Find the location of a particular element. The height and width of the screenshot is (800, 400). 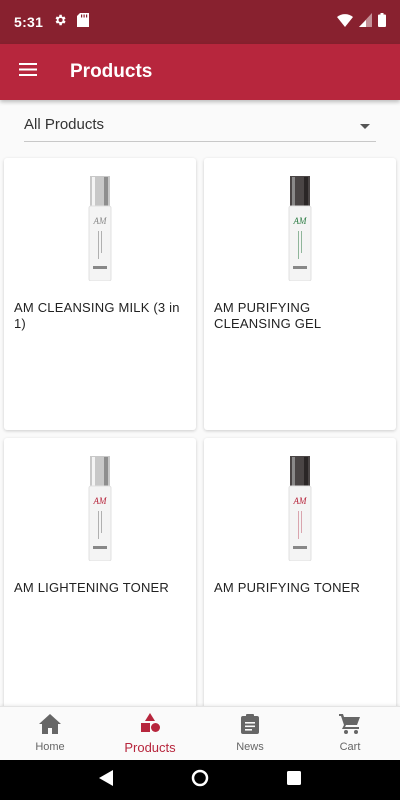

shapes-icon is located at coordinates (150, 725).